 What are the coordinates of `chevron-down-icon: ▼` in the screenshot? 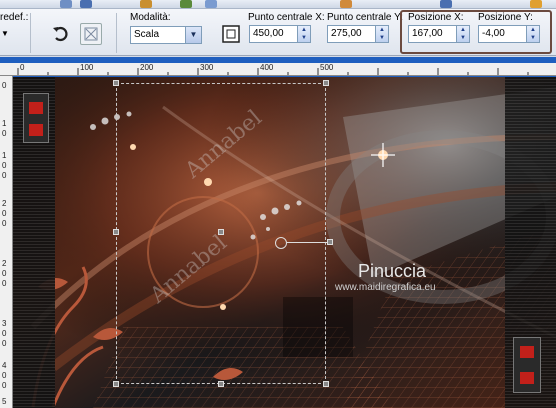 It's located at (193, 35).